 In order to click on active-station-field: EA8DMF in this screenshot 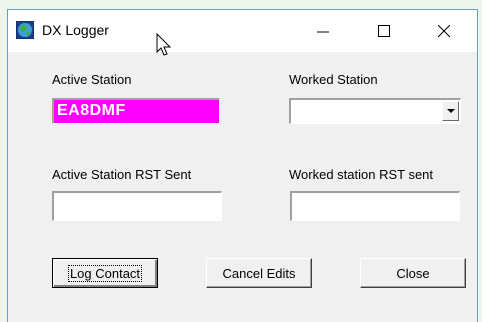, I will do `click(136, 111)`.